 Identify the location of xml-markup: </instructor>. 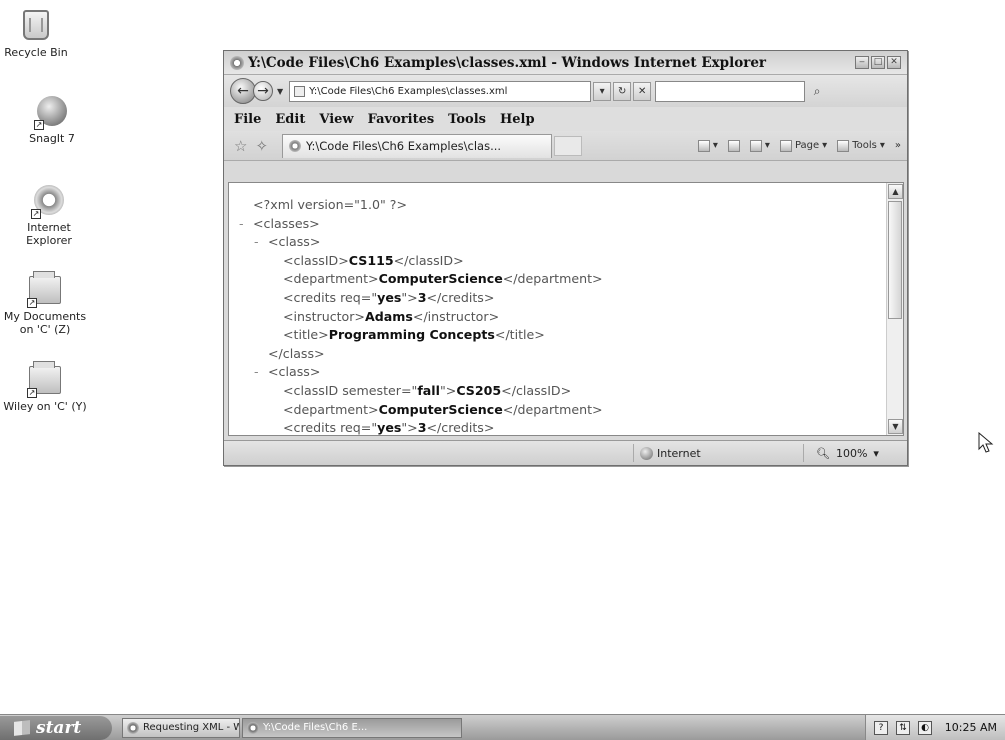
(456, 316).